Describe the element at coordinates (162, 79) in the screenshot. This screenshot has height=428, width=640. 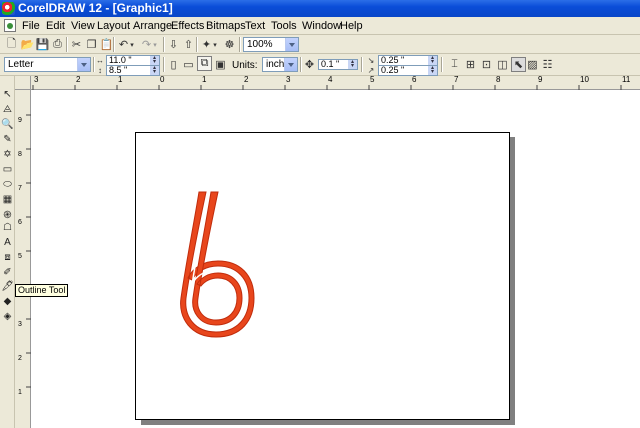
I see `ruler-label: 0` at that location.